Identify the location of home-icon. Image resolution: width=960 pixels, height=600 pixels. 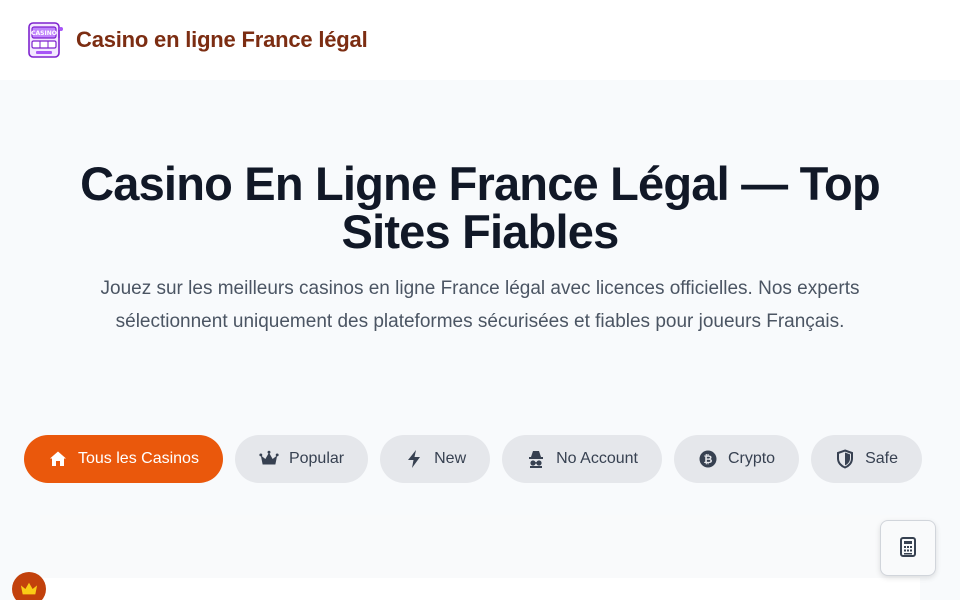
(58, 459).